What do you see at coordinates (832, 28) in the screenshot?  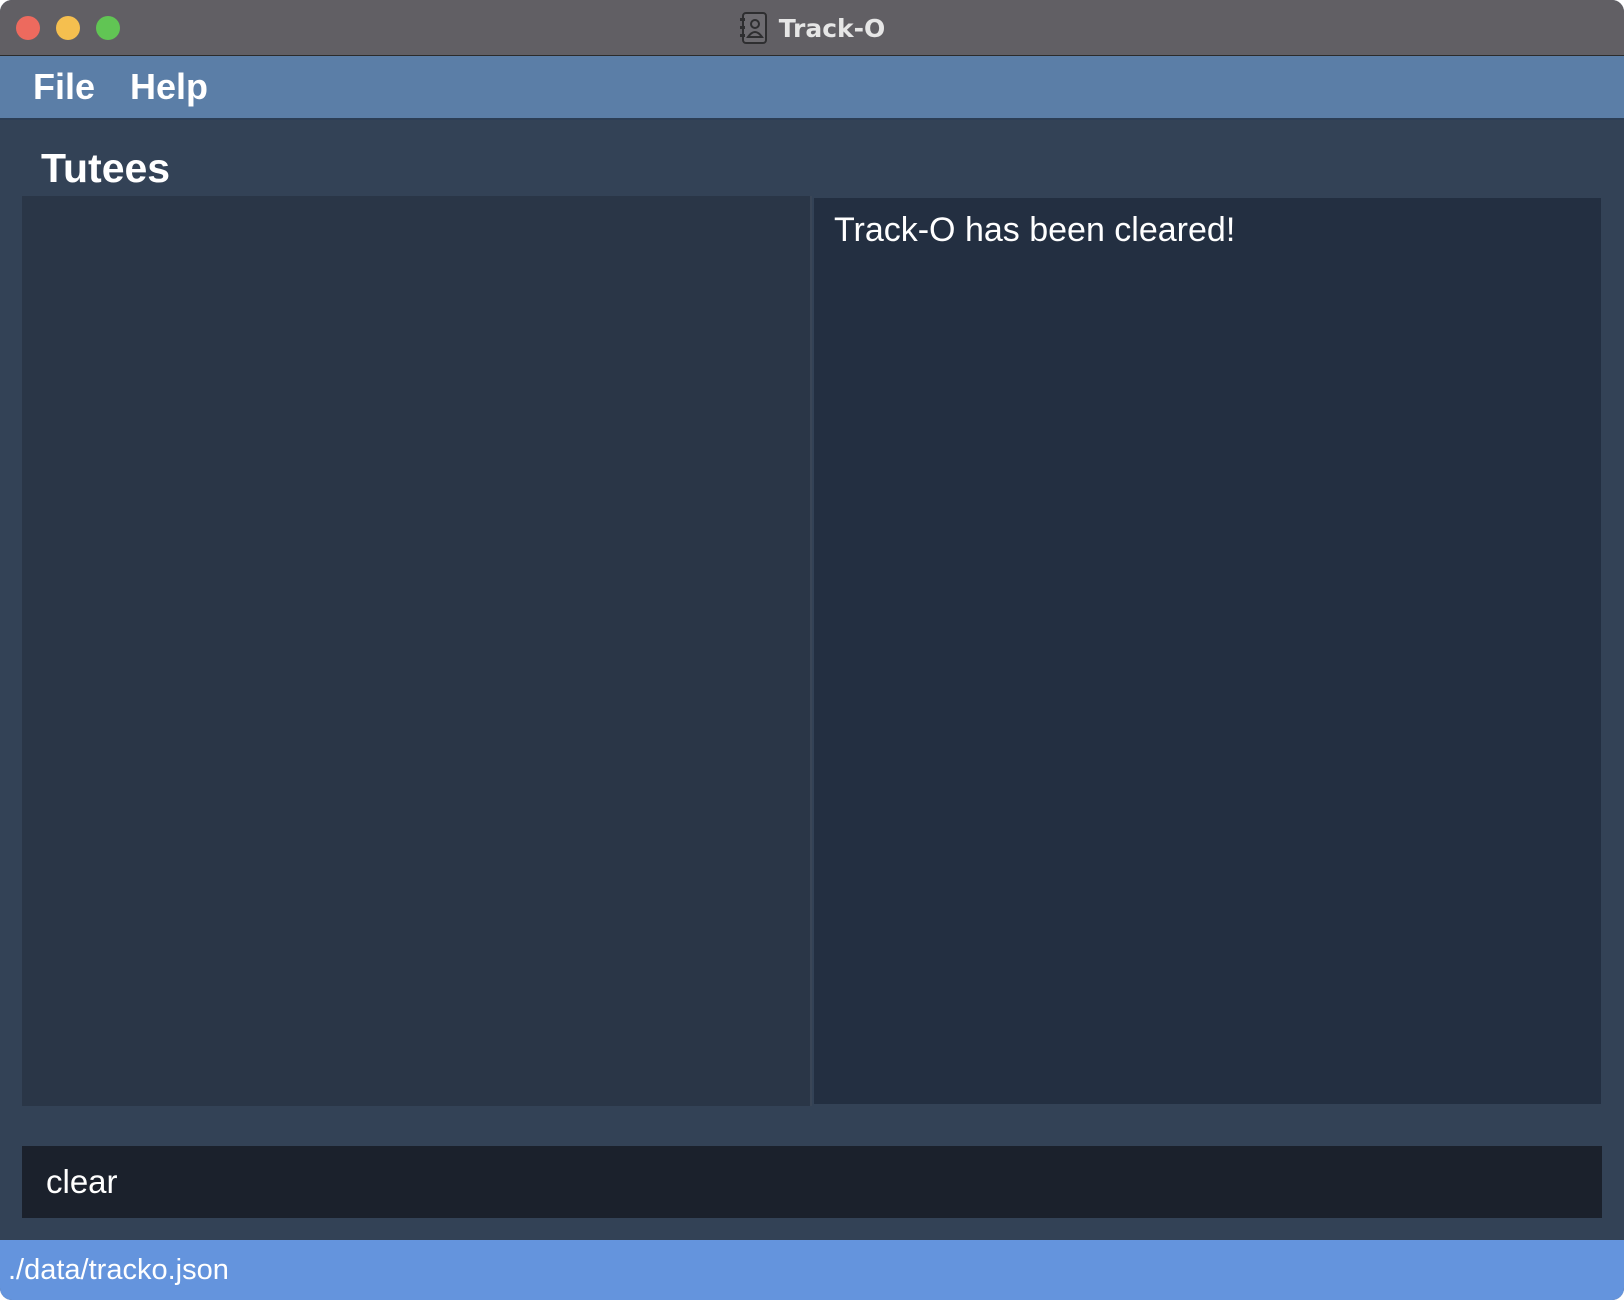 I see `window-title: Track-O` at bounding box center [832, 28].